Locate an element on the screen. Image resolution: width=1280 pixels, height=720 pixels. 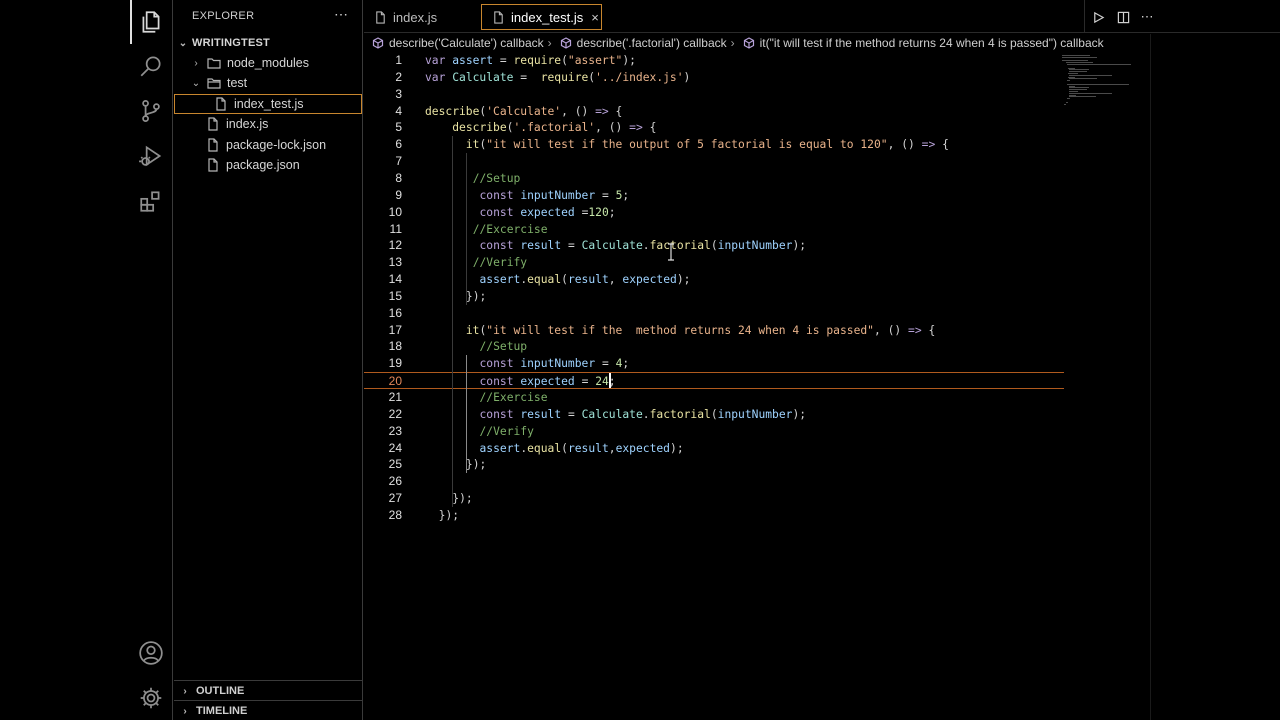
code-line: 27 }); is located at coordinates (714, 498).